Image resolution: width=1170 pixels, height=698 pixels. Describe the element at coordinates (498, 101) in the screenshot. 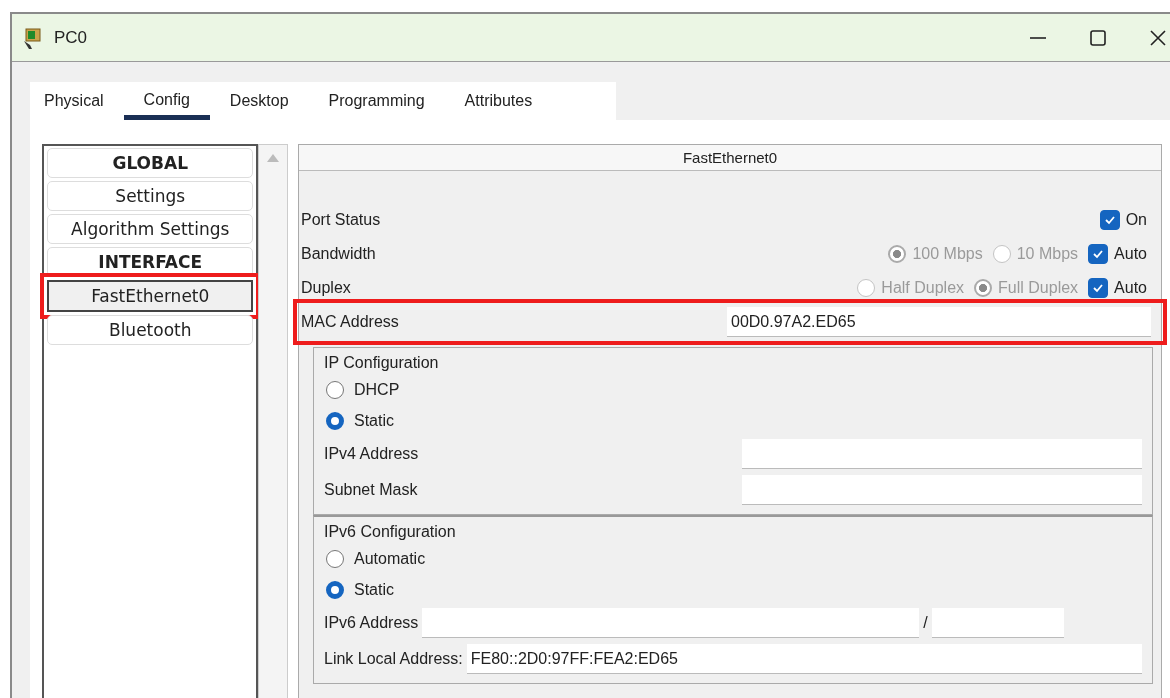

I see `tab: Attributes` at that location.